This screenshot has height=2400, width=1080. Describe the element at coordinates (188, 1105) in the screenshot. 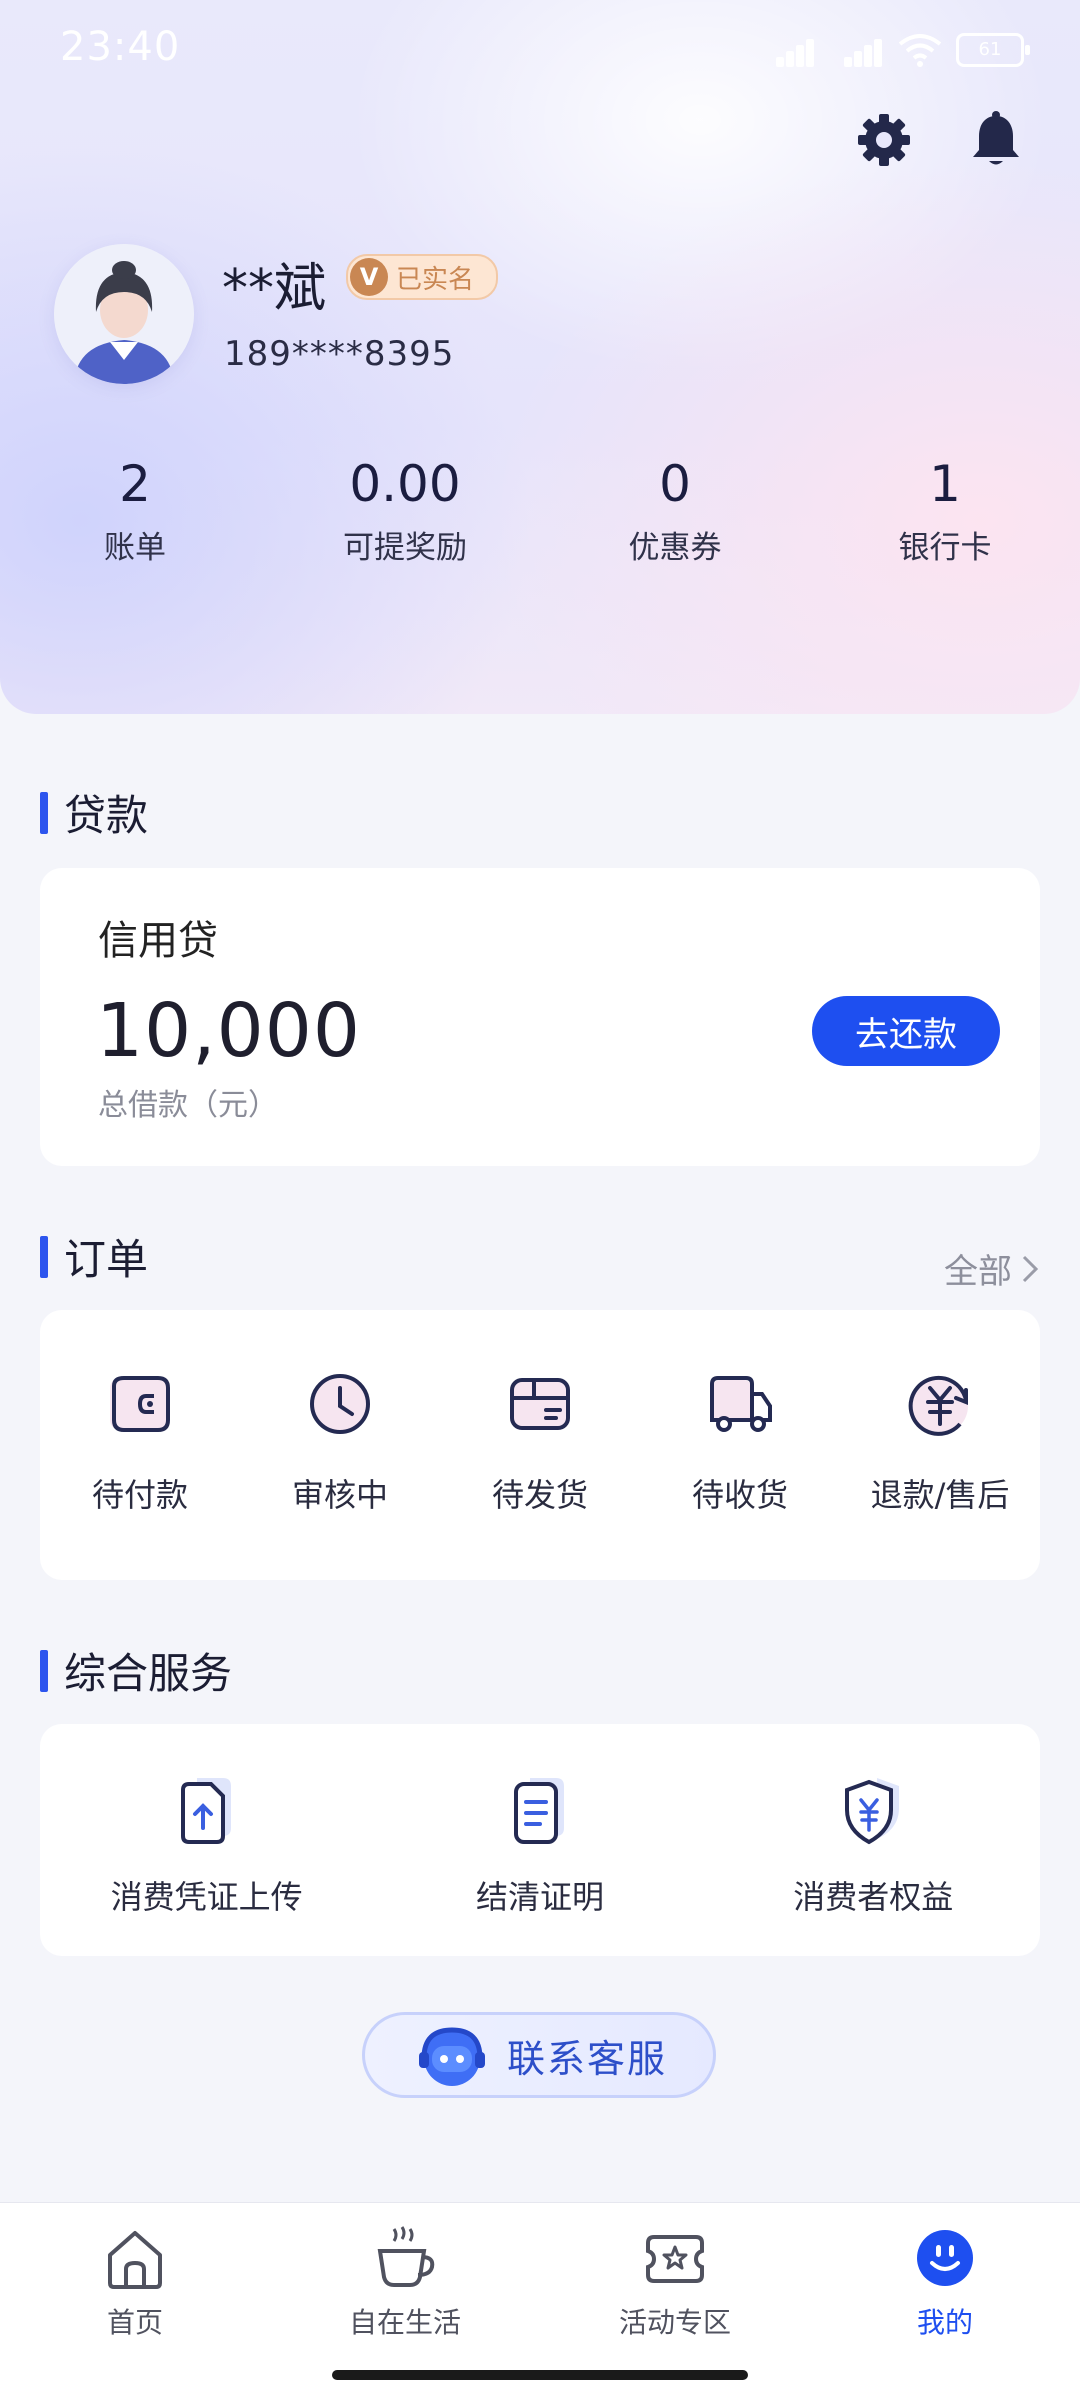

I see `loan-amount-caption: 总借款（元）` at that location.